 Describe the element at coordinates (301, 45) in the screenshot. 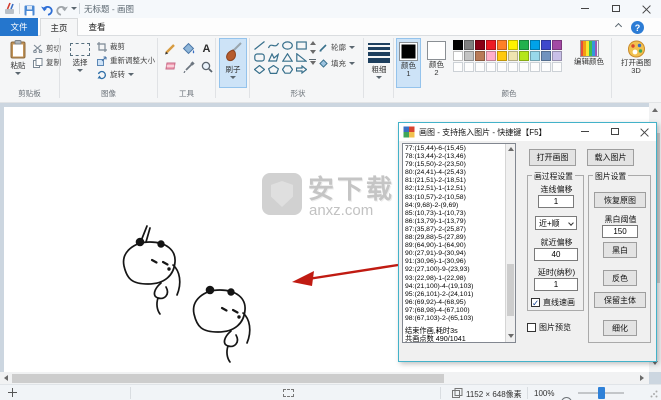

I see `shape-rectangle` at that location.